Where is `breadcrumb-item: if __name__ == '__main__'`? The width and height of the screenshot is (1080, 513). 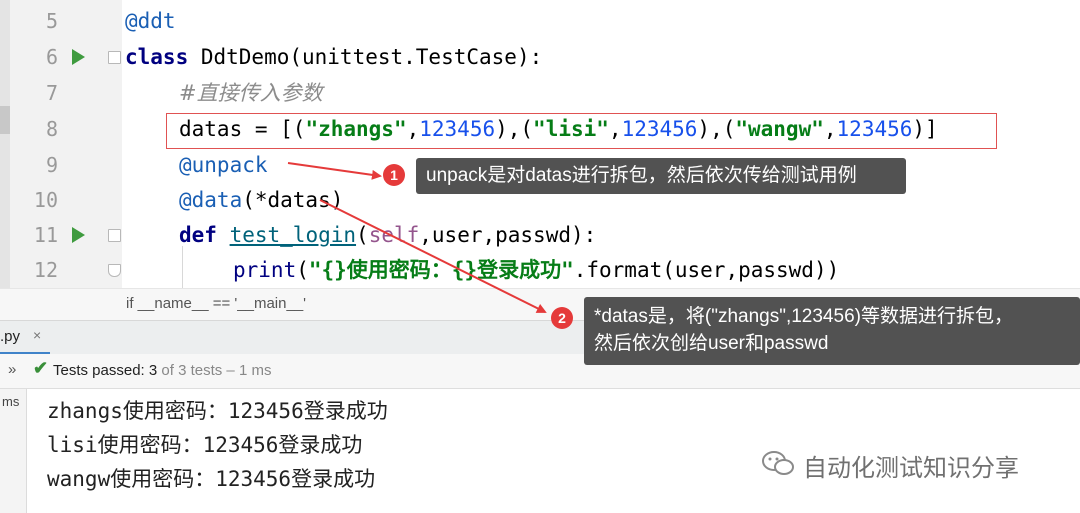
breadcrumb-item: if __name__ == '__main__' is located at coordinates (216, 303).